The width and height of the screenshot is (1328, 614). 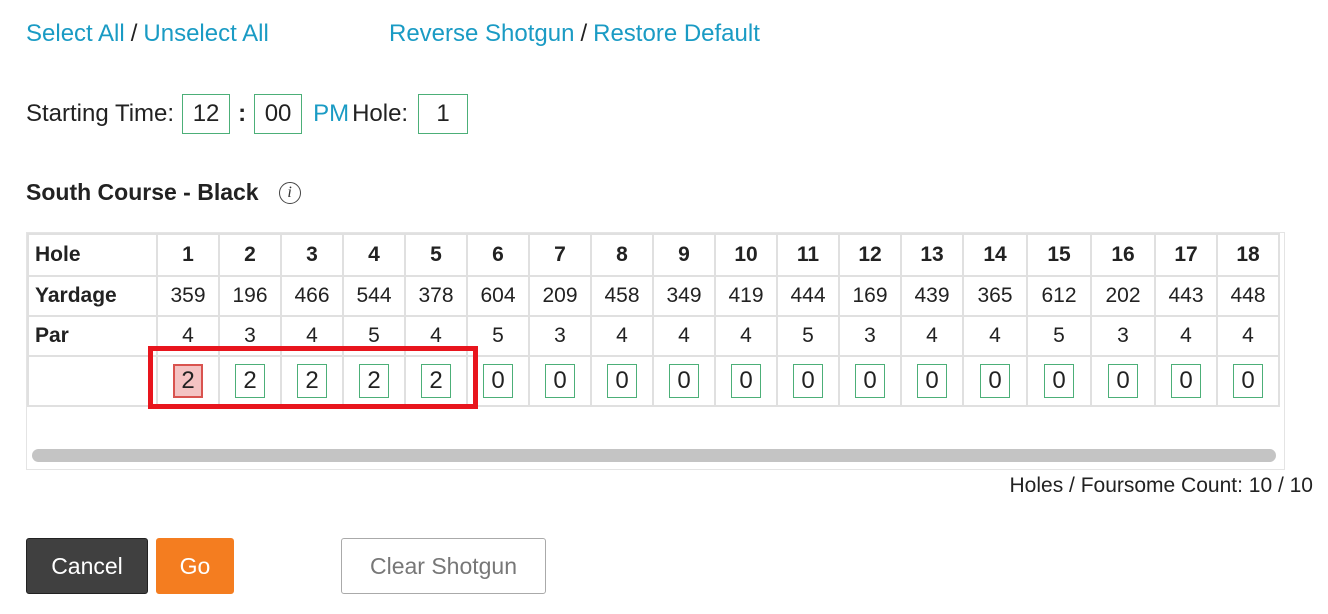 I want to click on yardage-cell: 544, so click(x=374, y=296).